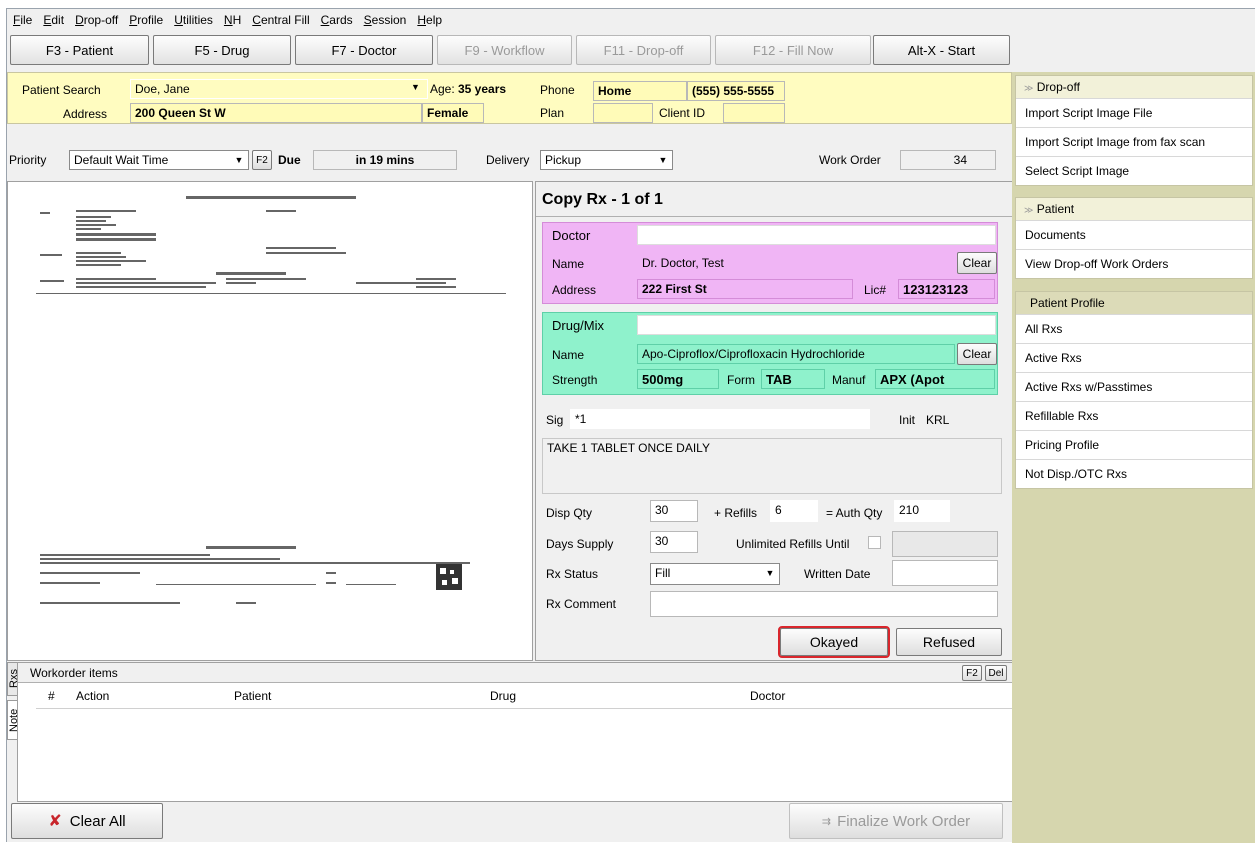  What do you see at coordinates (1134, 209) in the screenshot?
I see `patient-group-header: ≫ Patient` at bounding box center [1134, 209].